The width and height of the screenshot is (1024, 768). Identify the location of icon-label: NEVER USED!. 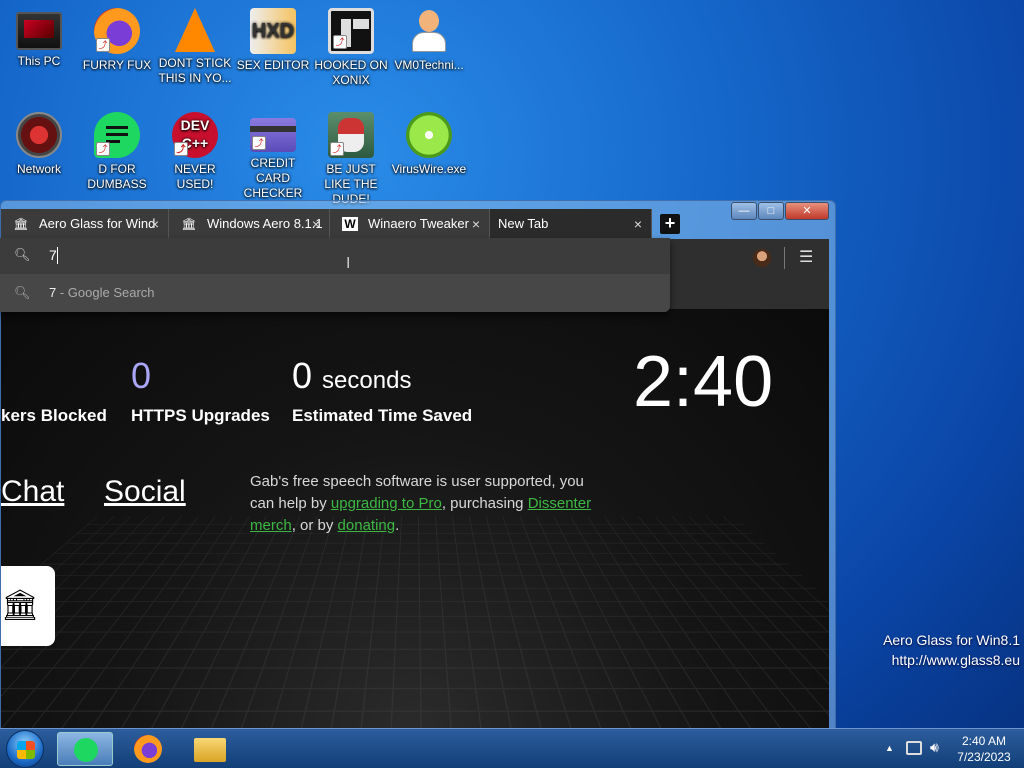
(195, 176).